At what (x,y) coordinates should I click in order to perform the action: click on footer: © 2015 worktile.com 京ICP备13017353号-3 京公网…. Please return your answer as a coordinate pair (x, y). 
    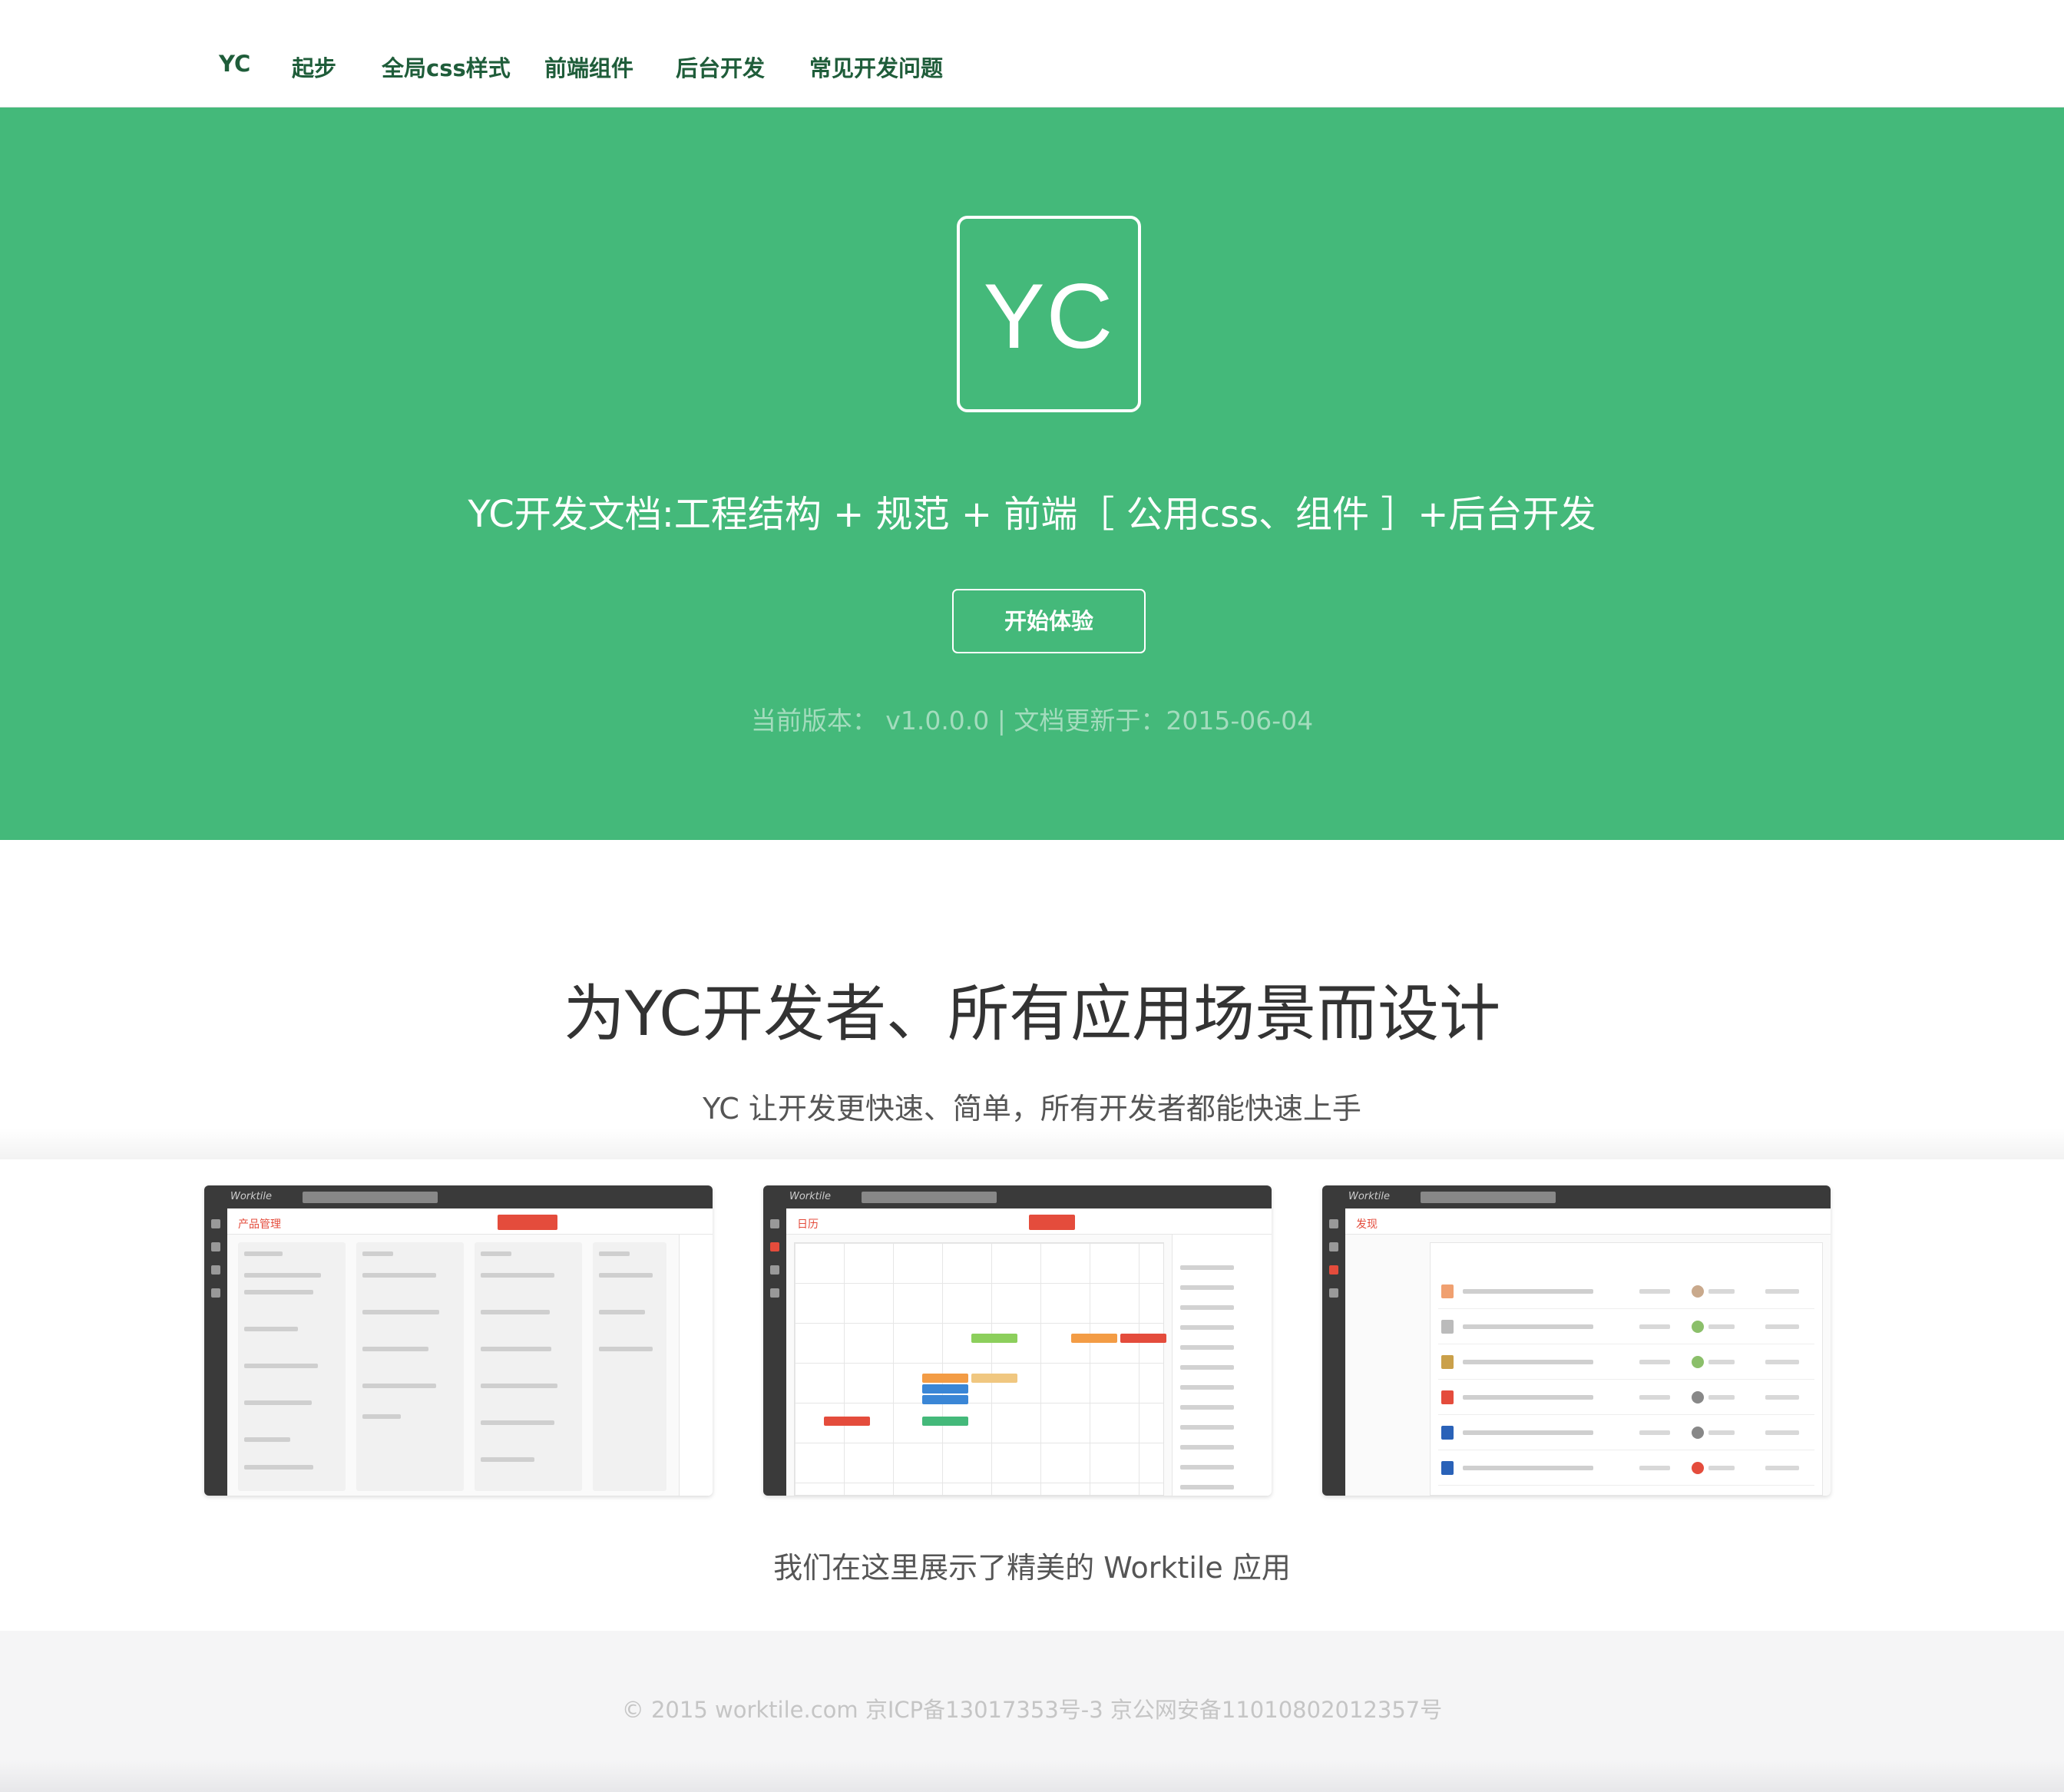
    Looking at the image, I should click on (1032, 1711).